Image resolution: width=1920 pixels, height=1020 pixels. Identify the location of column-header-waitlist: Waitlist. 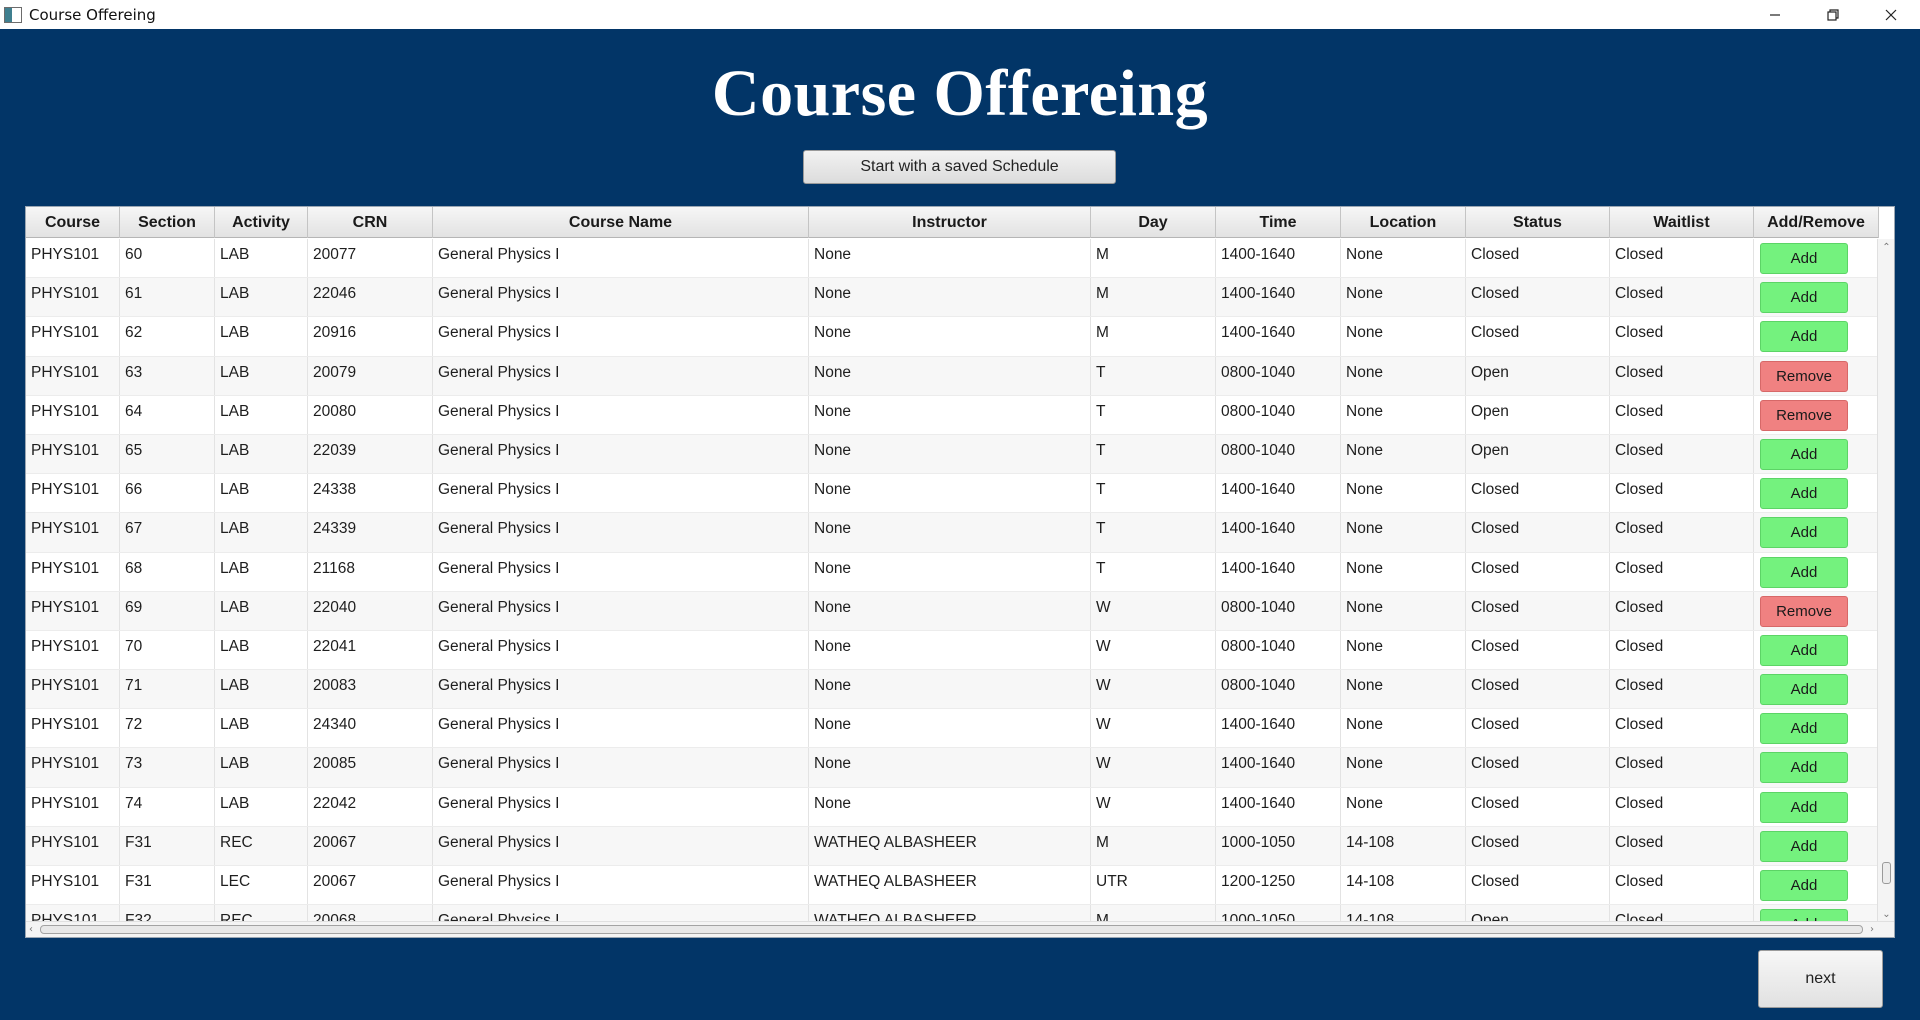
(1682, 222).